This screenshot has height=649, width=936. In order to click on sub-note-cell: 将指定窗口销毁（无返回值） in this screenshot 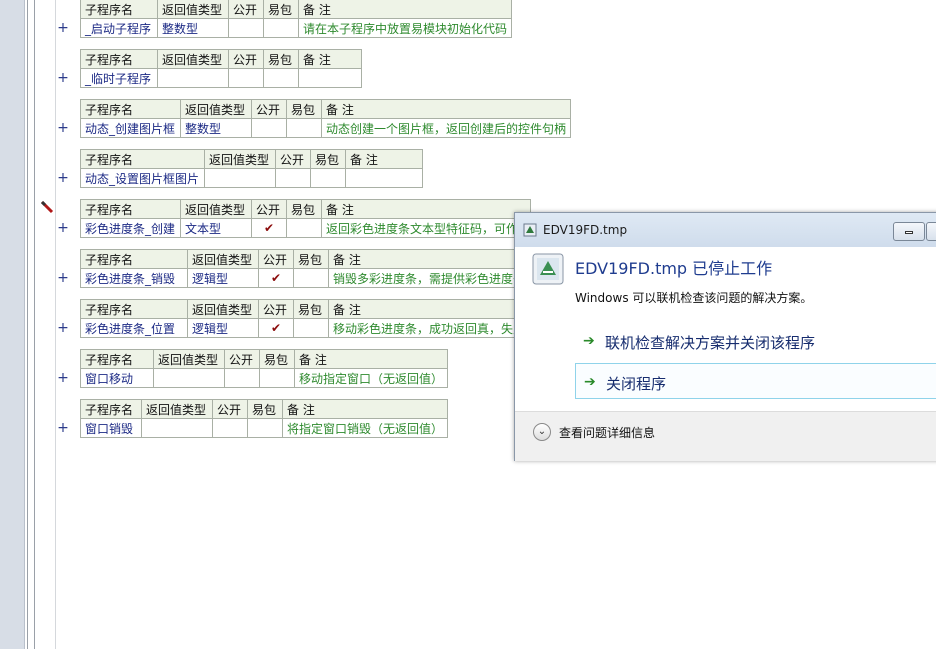, I will do `click(365, 428)`.